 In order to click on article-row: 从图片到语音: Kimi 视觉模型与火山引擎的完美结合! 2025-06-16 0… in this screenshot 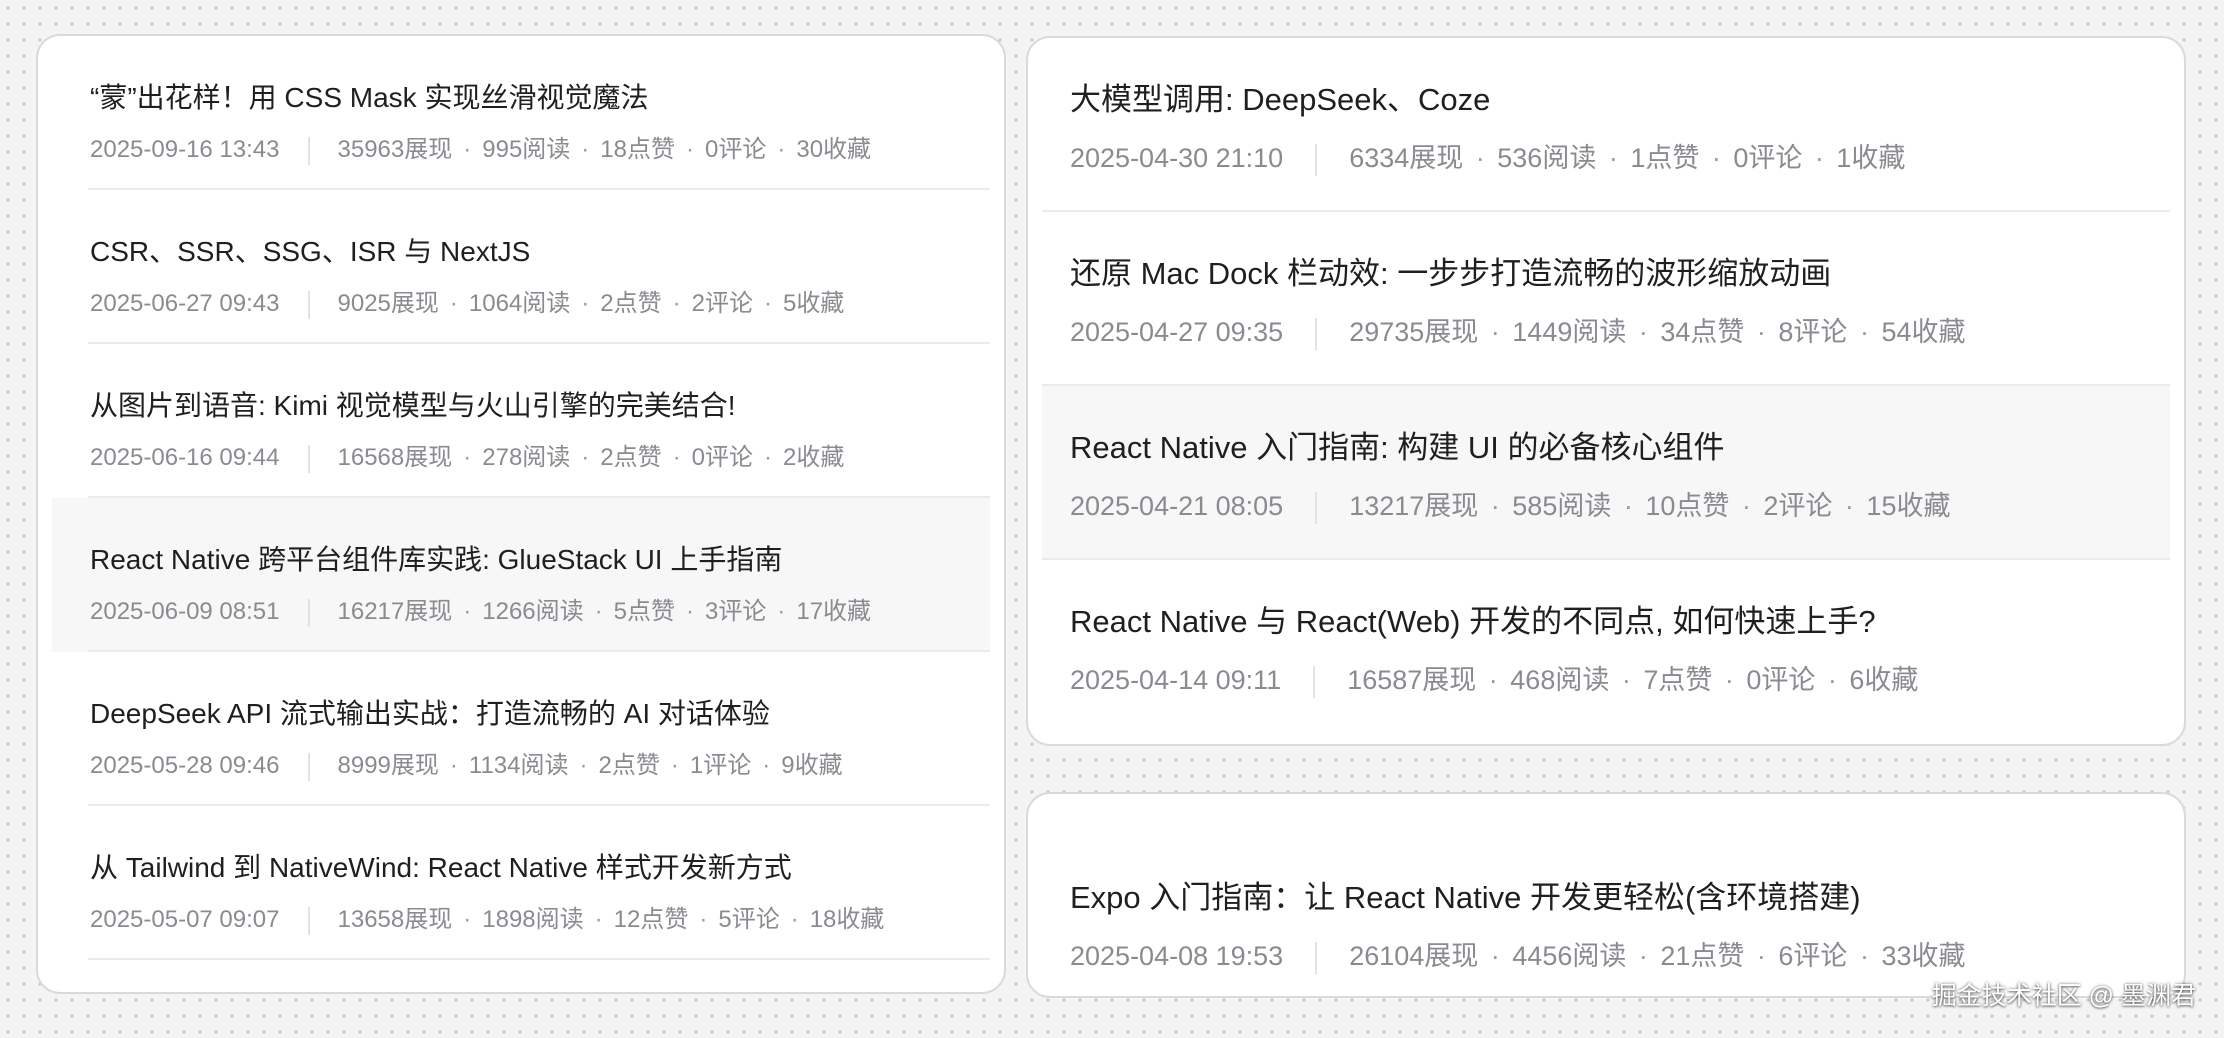, I will do `click(521, 421)`.